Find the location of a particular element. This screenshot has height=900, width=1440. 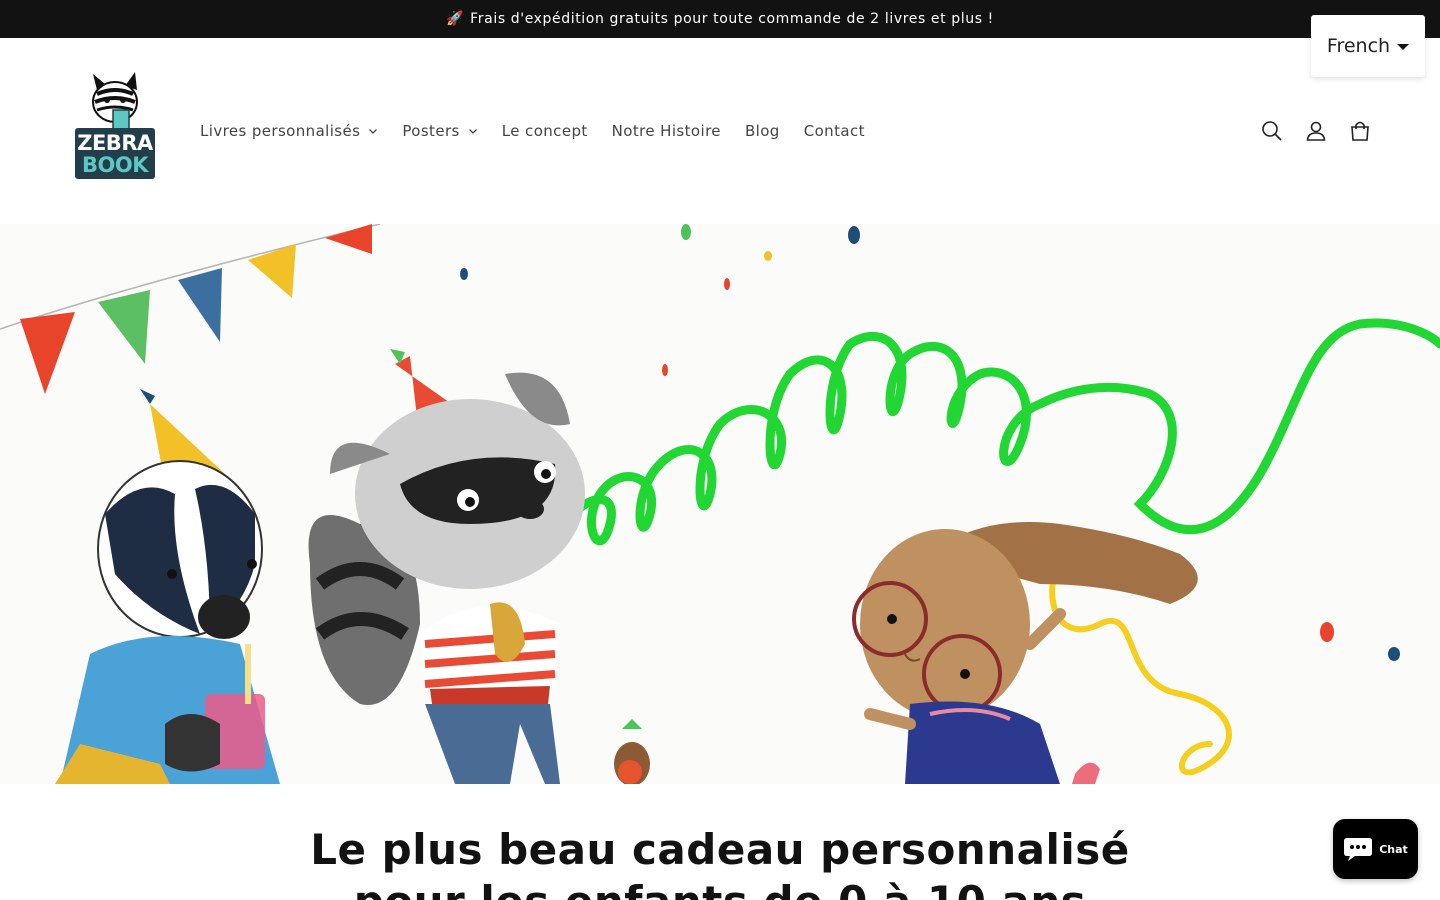

search-icon is located at coordinates (1272, 131).